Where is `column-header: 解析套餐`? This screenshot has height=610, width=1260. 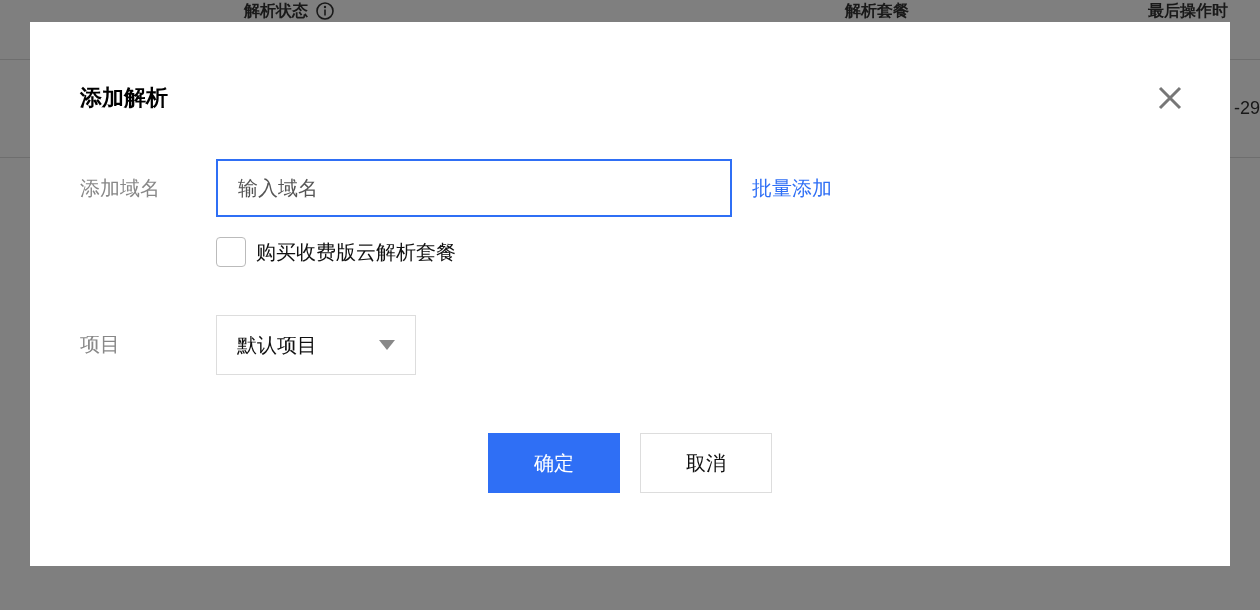
column-header: 解析套餐 is located at coordinates (877, 10).